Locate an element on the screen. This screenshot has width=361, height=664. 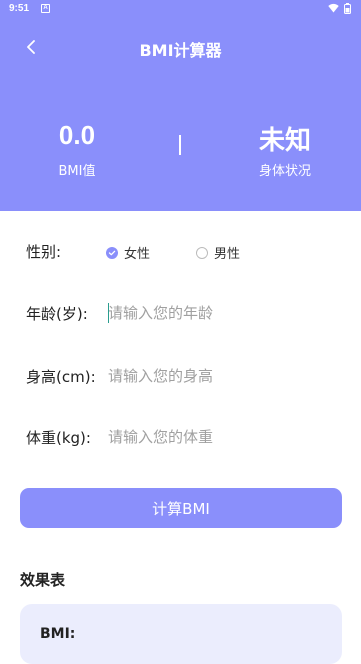
age-label: 年龄(岁): is located at coordinates (57, 314).